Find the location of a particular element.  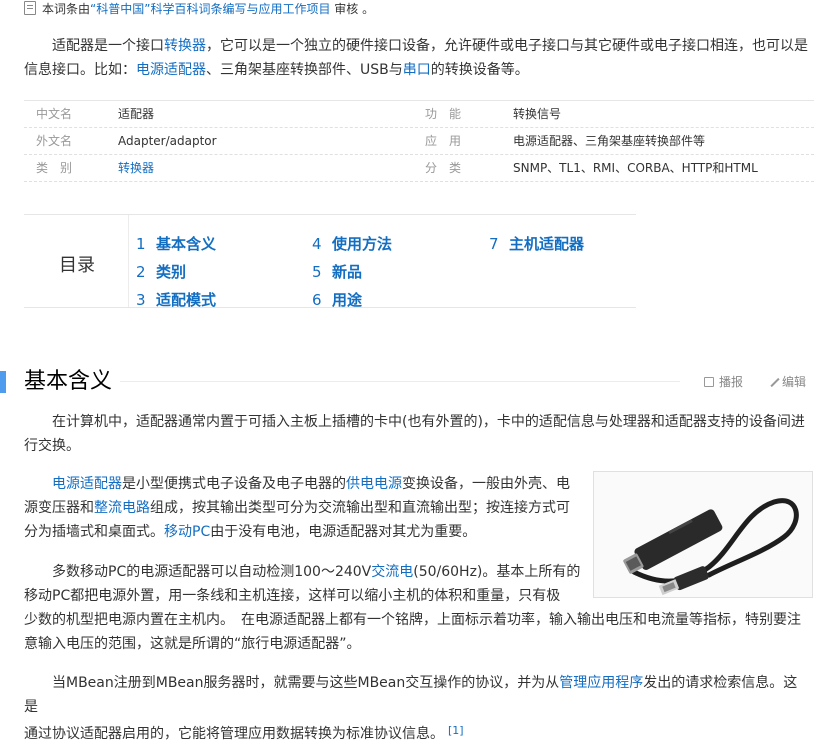

play-button: 播报 is located at coordinates (723, 382).